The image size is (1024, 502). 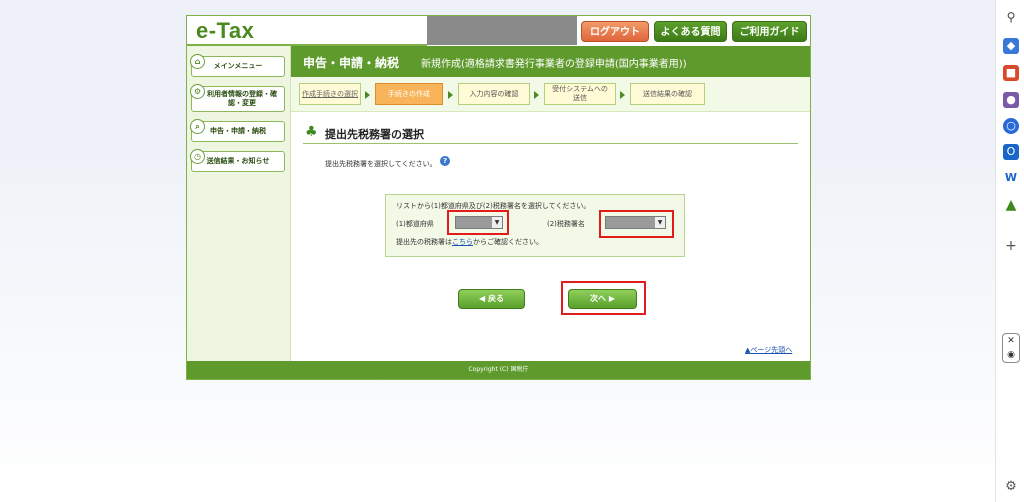 What do you see at coordinates (1011, 487) in the screenshot?
I see `gear-icon: ⚙` at bounding box center [1011, 487].